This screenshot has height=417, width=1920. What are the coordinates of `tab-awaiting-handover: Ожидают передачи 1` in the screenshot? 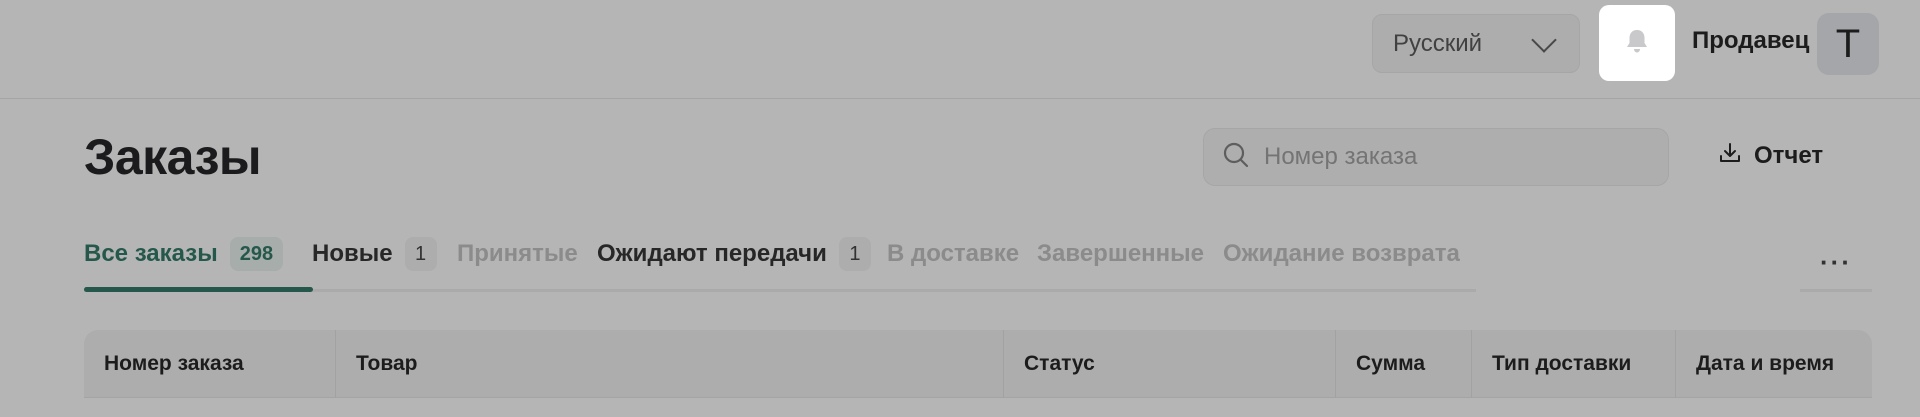 It's located at (734, 254).